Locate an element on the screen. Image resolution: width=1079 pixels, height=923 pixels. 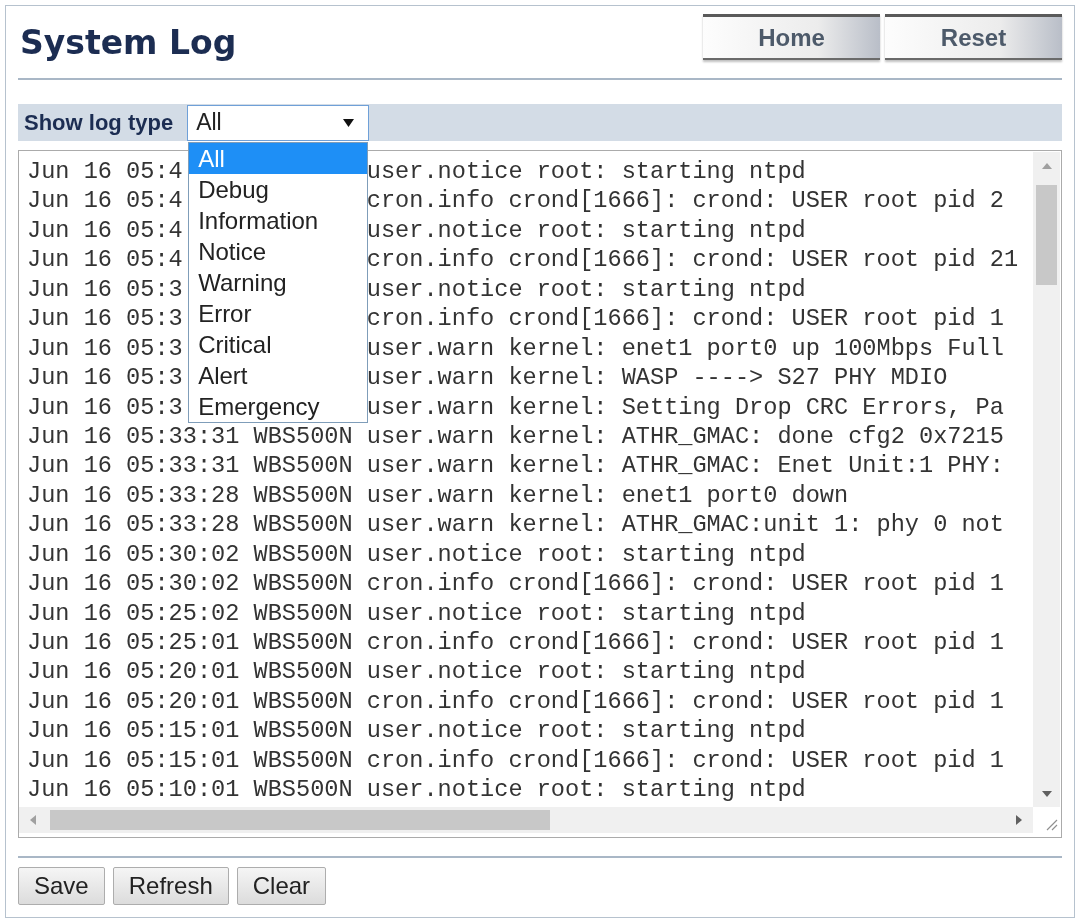
scroll-left-icon is located at coordinates (33, 820).